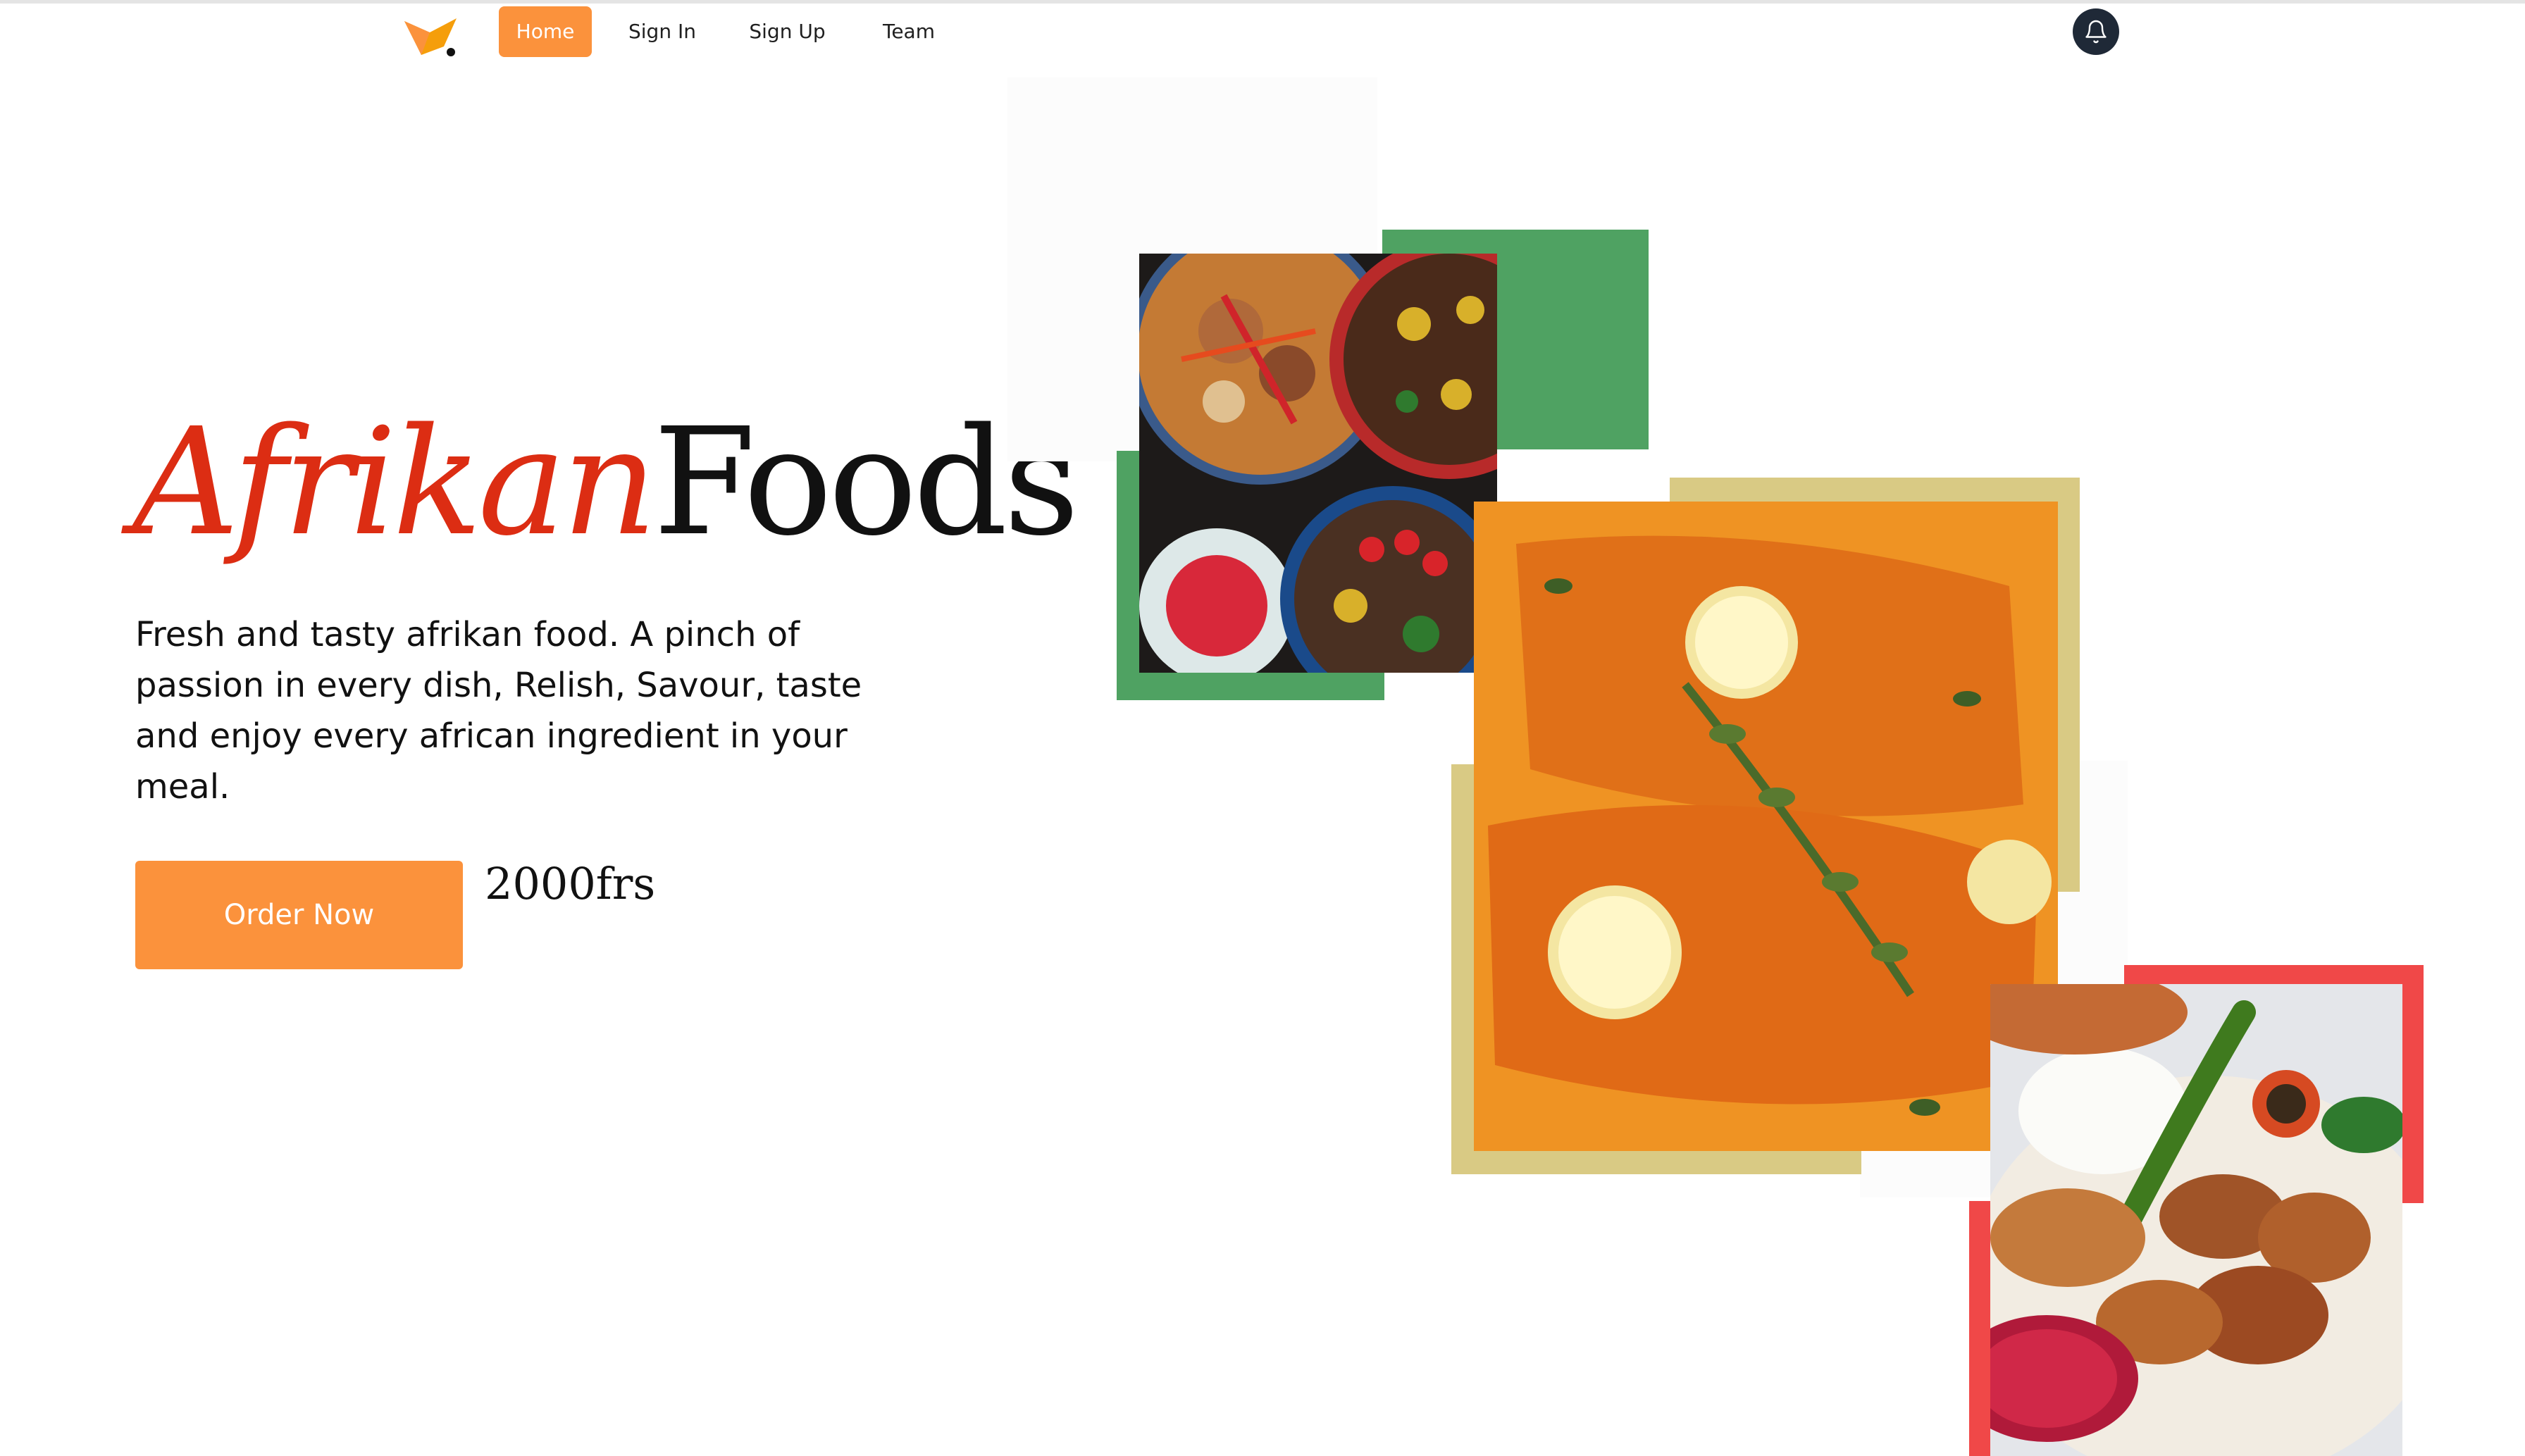 The width and height of the screenshot is (2525, 1456). What do you see at coordinates (431, 37) in the screenshot?
I see `fox-logo-icon` at bounding box center [431, 37].